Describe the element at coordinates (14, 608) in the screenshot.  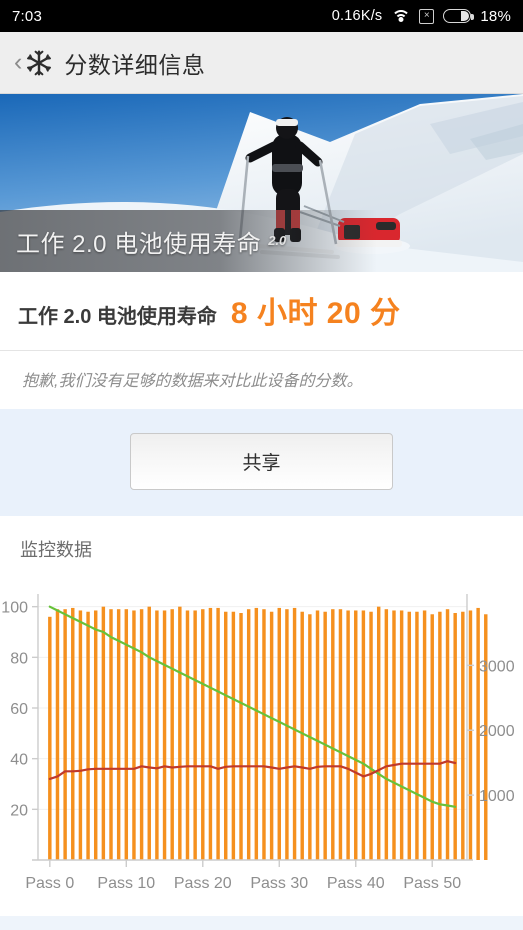
I see `svg-text: 100` at that location.